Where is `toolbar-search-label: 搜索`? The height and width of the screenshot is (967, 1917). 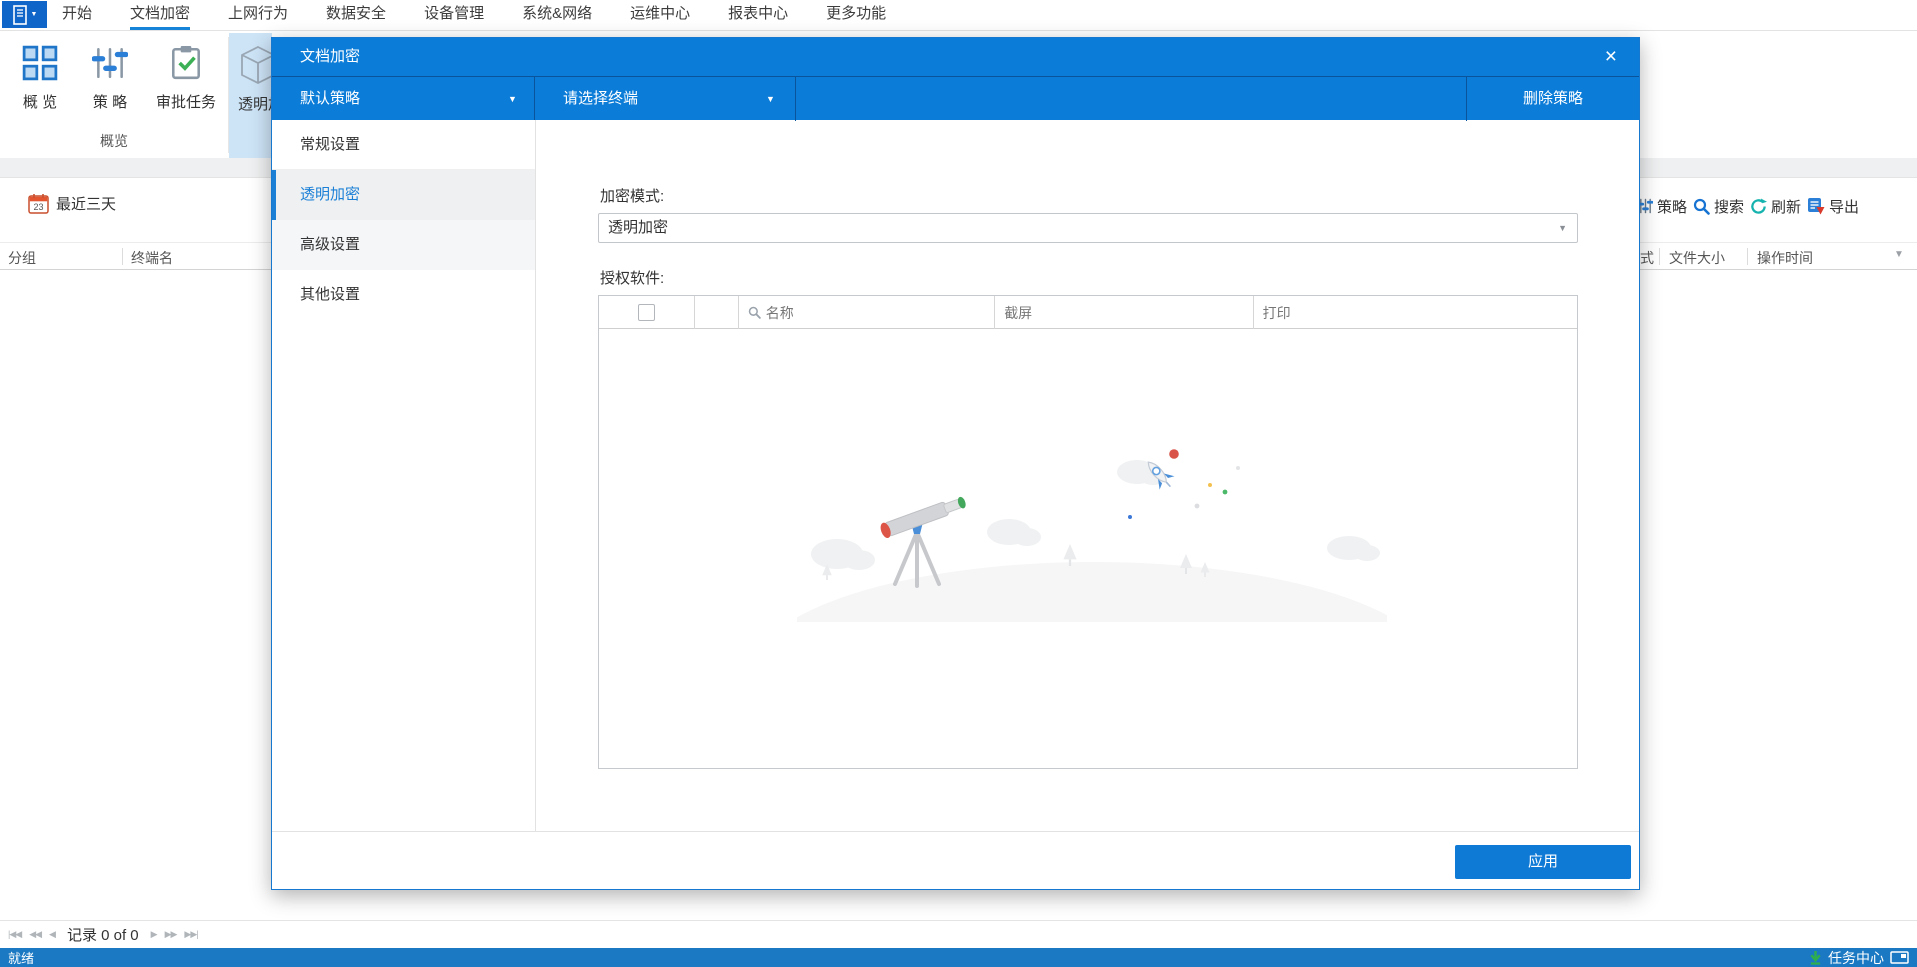
toolbar-search-label: 搜索 is located at coordinates (1729, 207).